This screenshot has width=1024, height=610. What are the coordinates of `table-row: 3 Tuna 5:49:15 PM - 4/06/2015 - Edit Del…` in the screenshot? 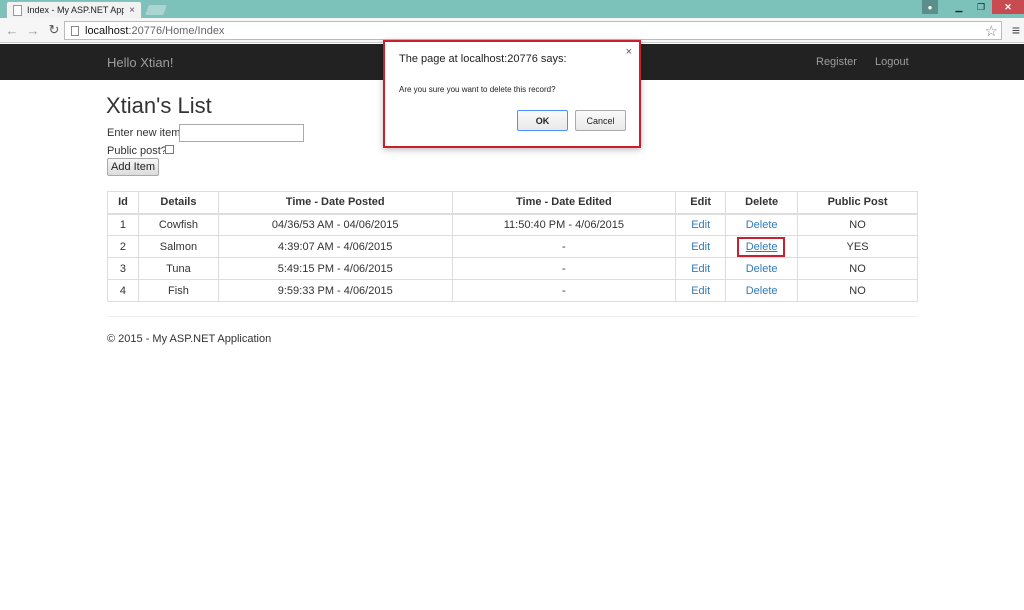 It's located at (512, 268).